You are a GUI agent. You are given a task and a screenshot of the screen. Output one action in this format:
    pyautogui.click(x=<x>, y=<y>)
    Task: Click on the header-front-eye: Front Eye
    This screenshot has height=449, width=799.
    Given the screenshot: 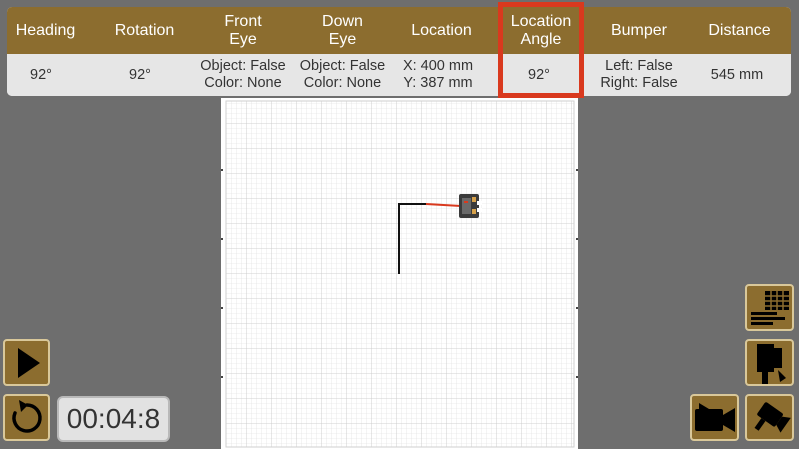 What is the action you would take?
    pyautogui.click(x=243, y=30)
    